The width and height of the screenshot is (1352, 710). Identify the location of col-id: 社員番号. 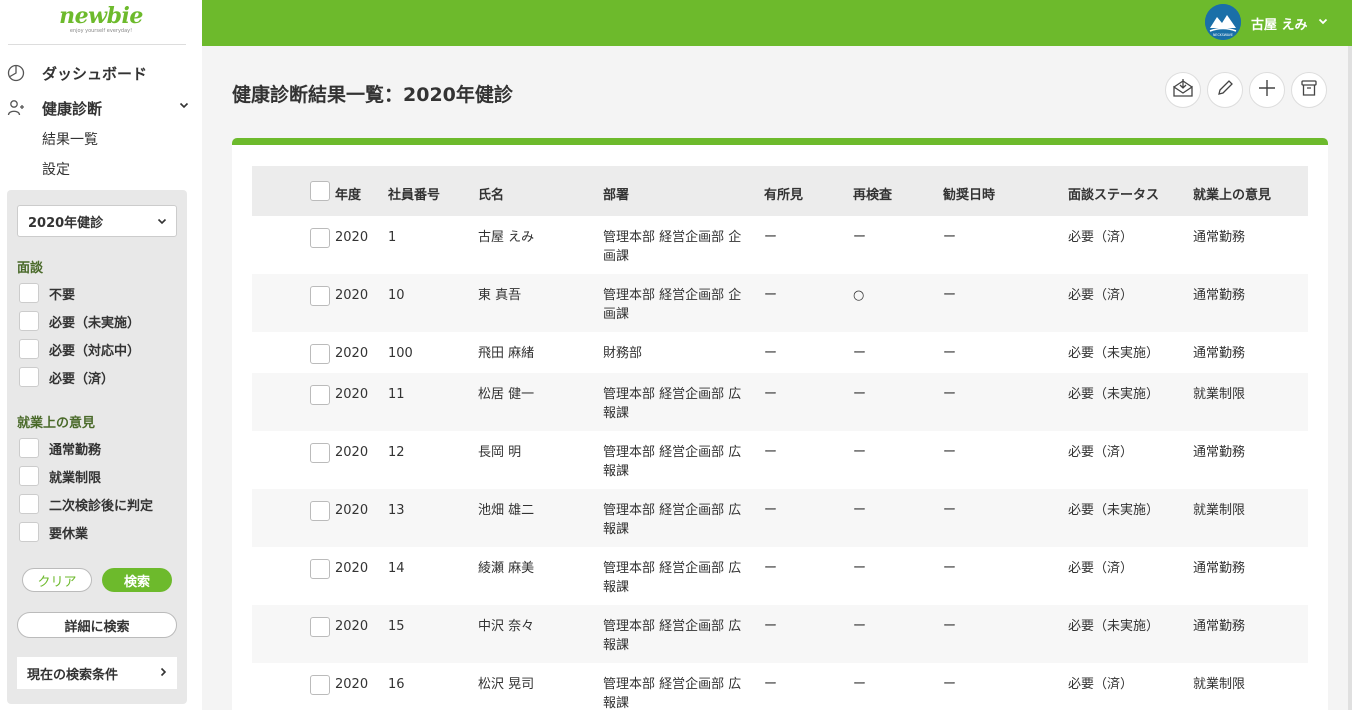
(414, 193).